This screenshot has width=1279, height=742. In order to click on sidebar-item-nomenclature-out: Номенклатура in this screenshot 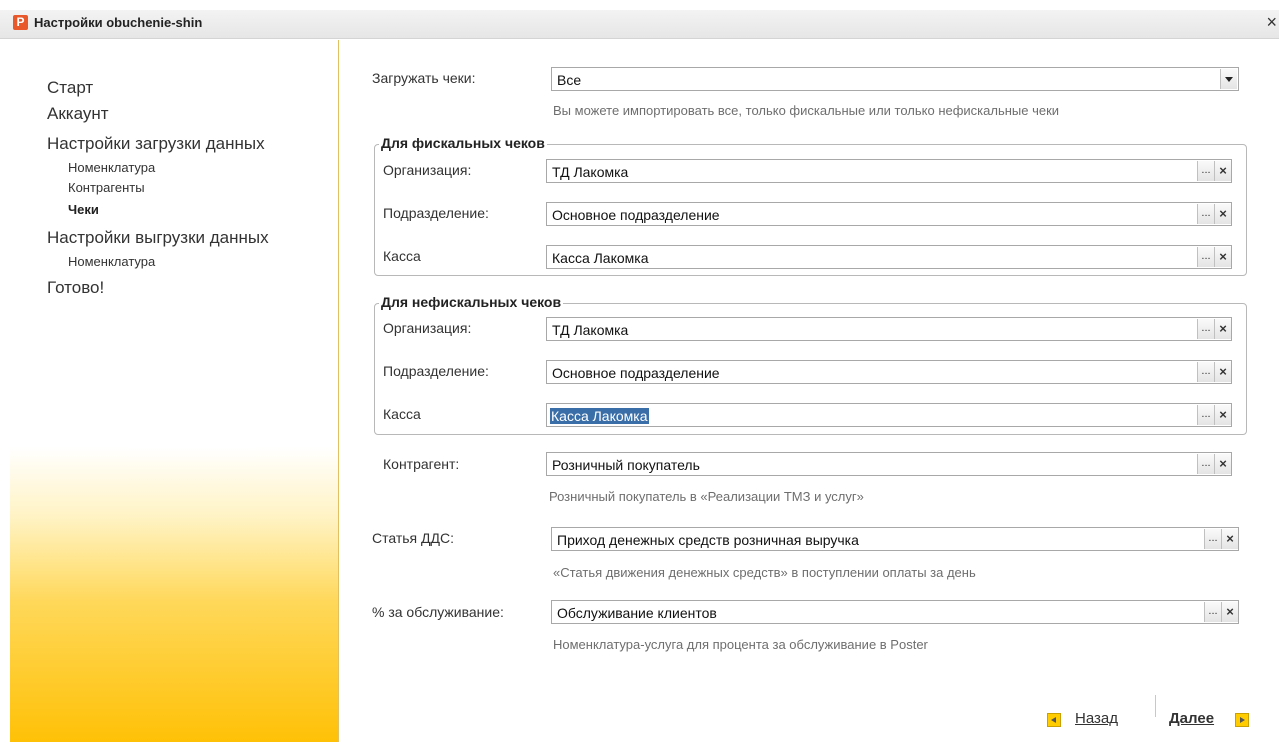, I will do `click(111, 261)`.